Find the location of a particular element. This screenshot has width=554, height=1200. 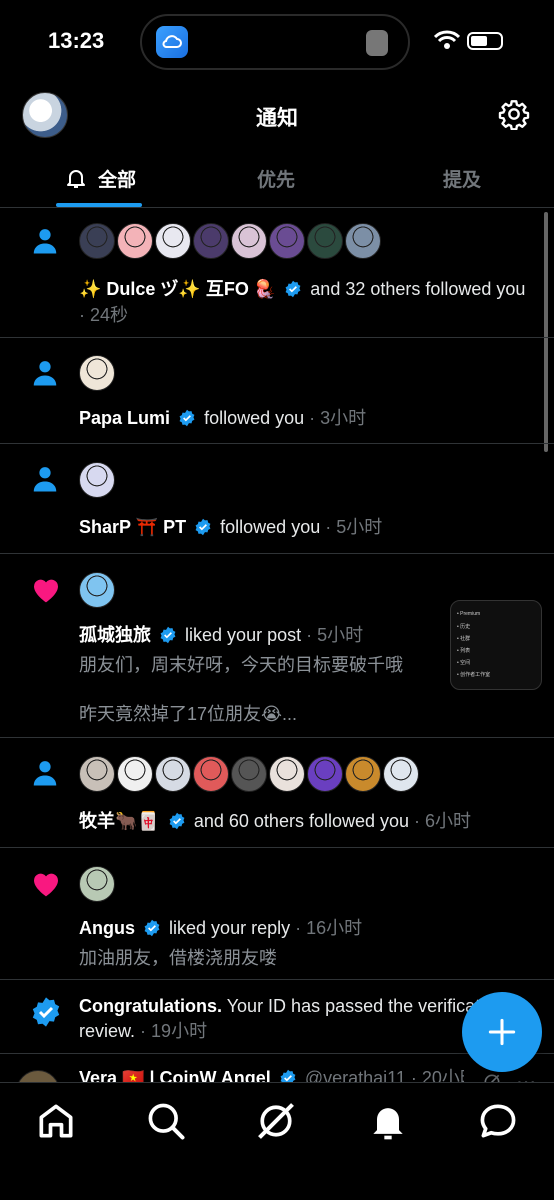

thumbnail-menu-item: • 列表 is located at coordinates (464, 651).